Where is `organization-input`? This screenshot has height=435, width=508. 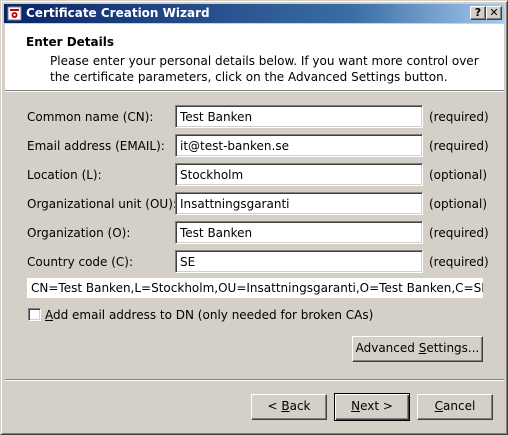
organization-input is located at coordinates (299, 232).